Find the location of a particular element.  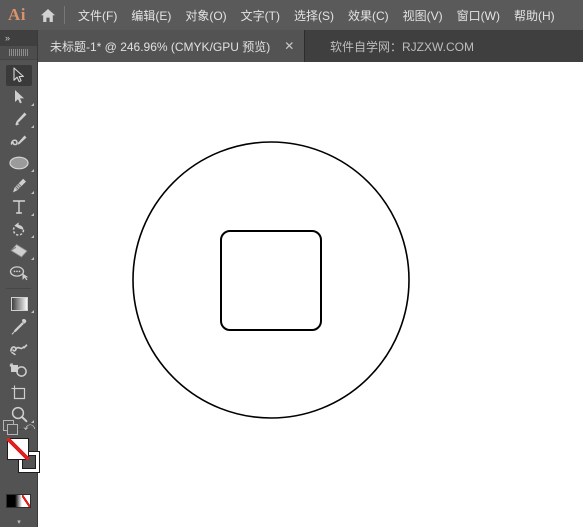

tool-separator is located at coordinates (18, 288).